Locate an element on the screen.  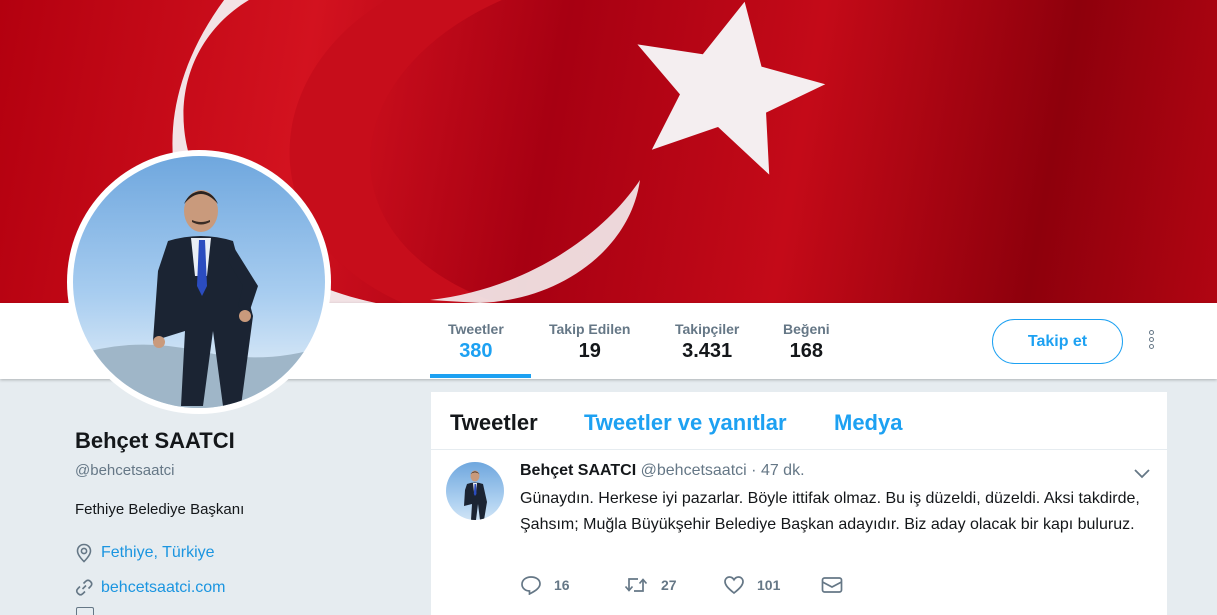
stat-tweets: Tweetler 380 is located at coordinates (476, 342).